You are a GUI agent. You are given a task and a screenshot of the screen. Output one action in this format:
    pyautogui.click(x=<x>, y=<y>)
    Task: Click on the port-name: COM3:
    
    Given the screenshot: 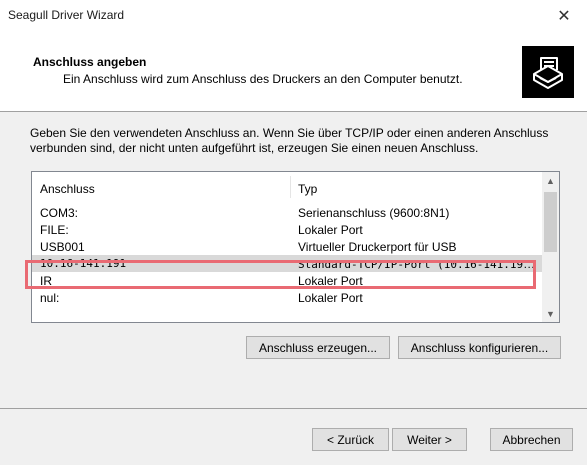 What is the action you would take?
    pyautogui.click(x=59, y=213)
    